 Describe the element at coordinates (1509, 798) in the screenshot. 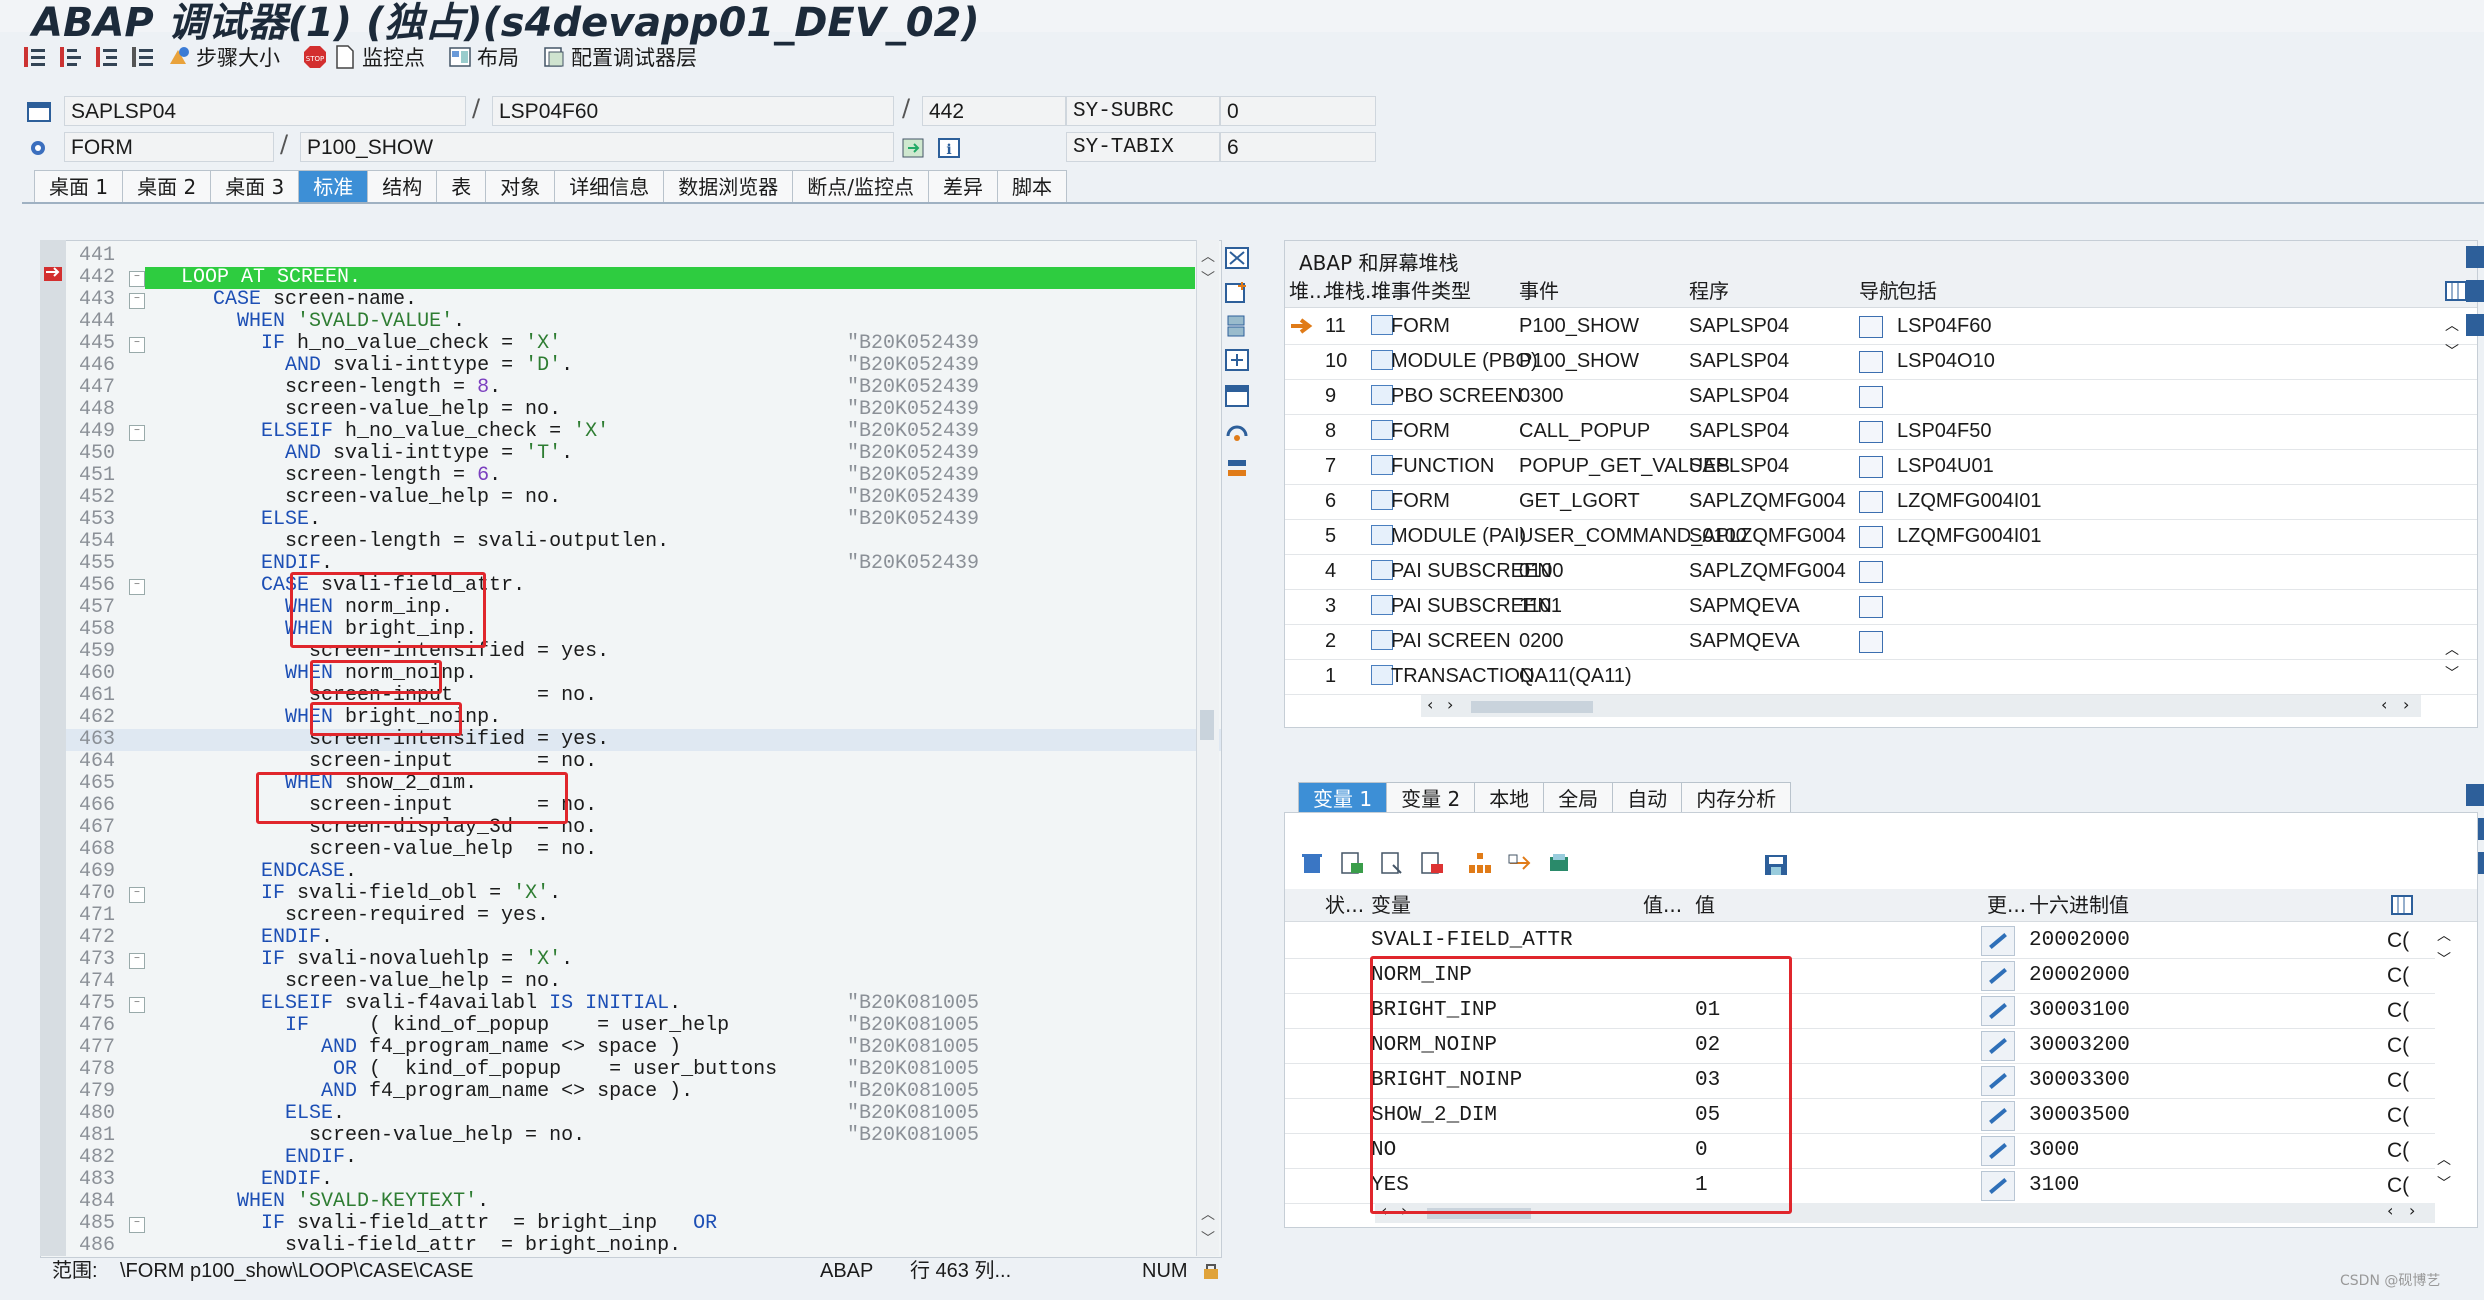

I see `variable-tab-2: 本地` at that location.